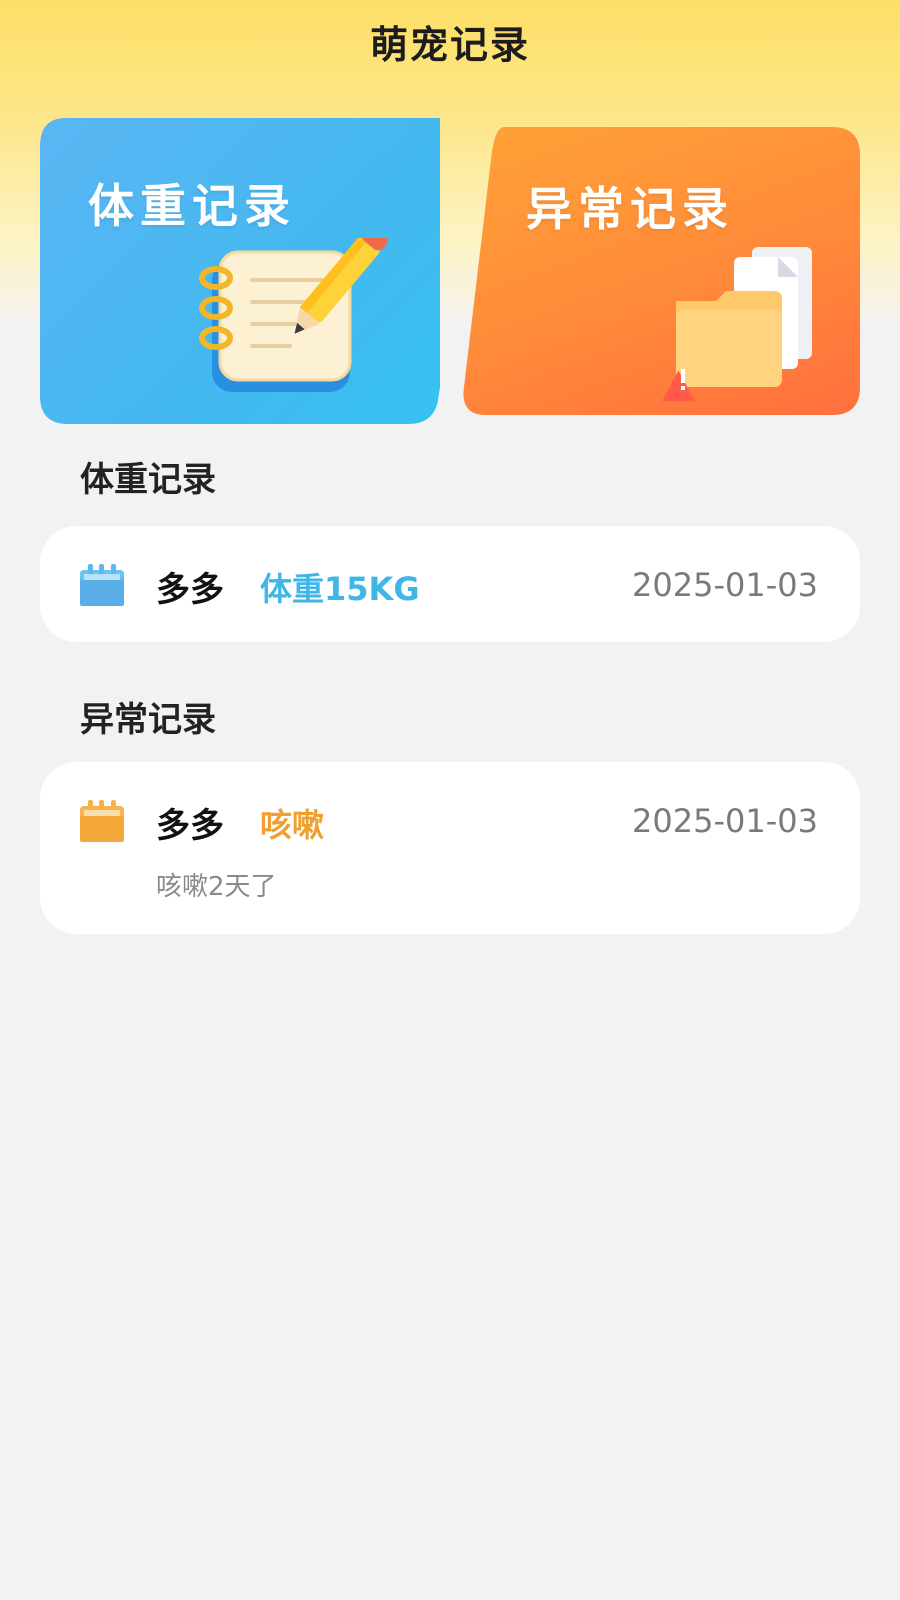 The height and width of the screenshot is (1600, 900). What do you see at coordinates (148, 480) in the screenshot?
I see `weight-section-title: 体重记录` at bounding box center [148, 480].